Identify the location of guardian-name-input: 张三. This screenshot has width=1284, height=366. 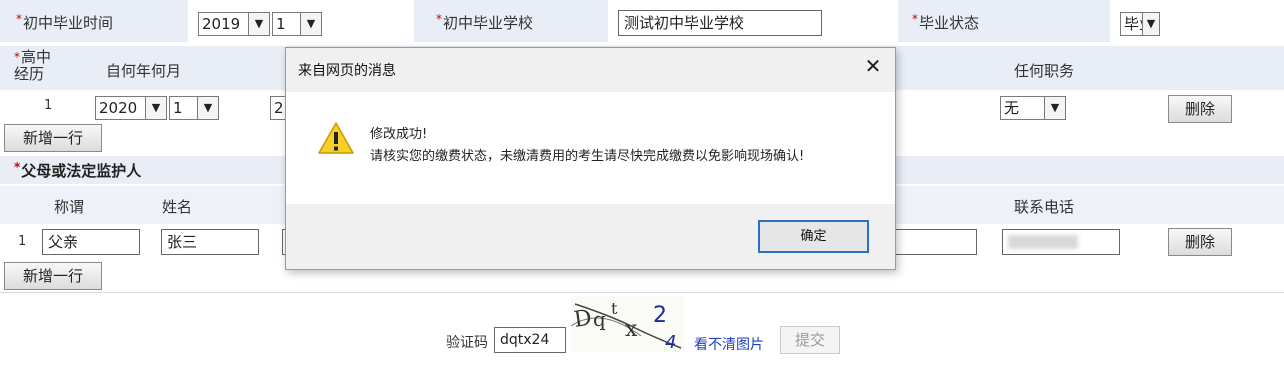
(210, 242).